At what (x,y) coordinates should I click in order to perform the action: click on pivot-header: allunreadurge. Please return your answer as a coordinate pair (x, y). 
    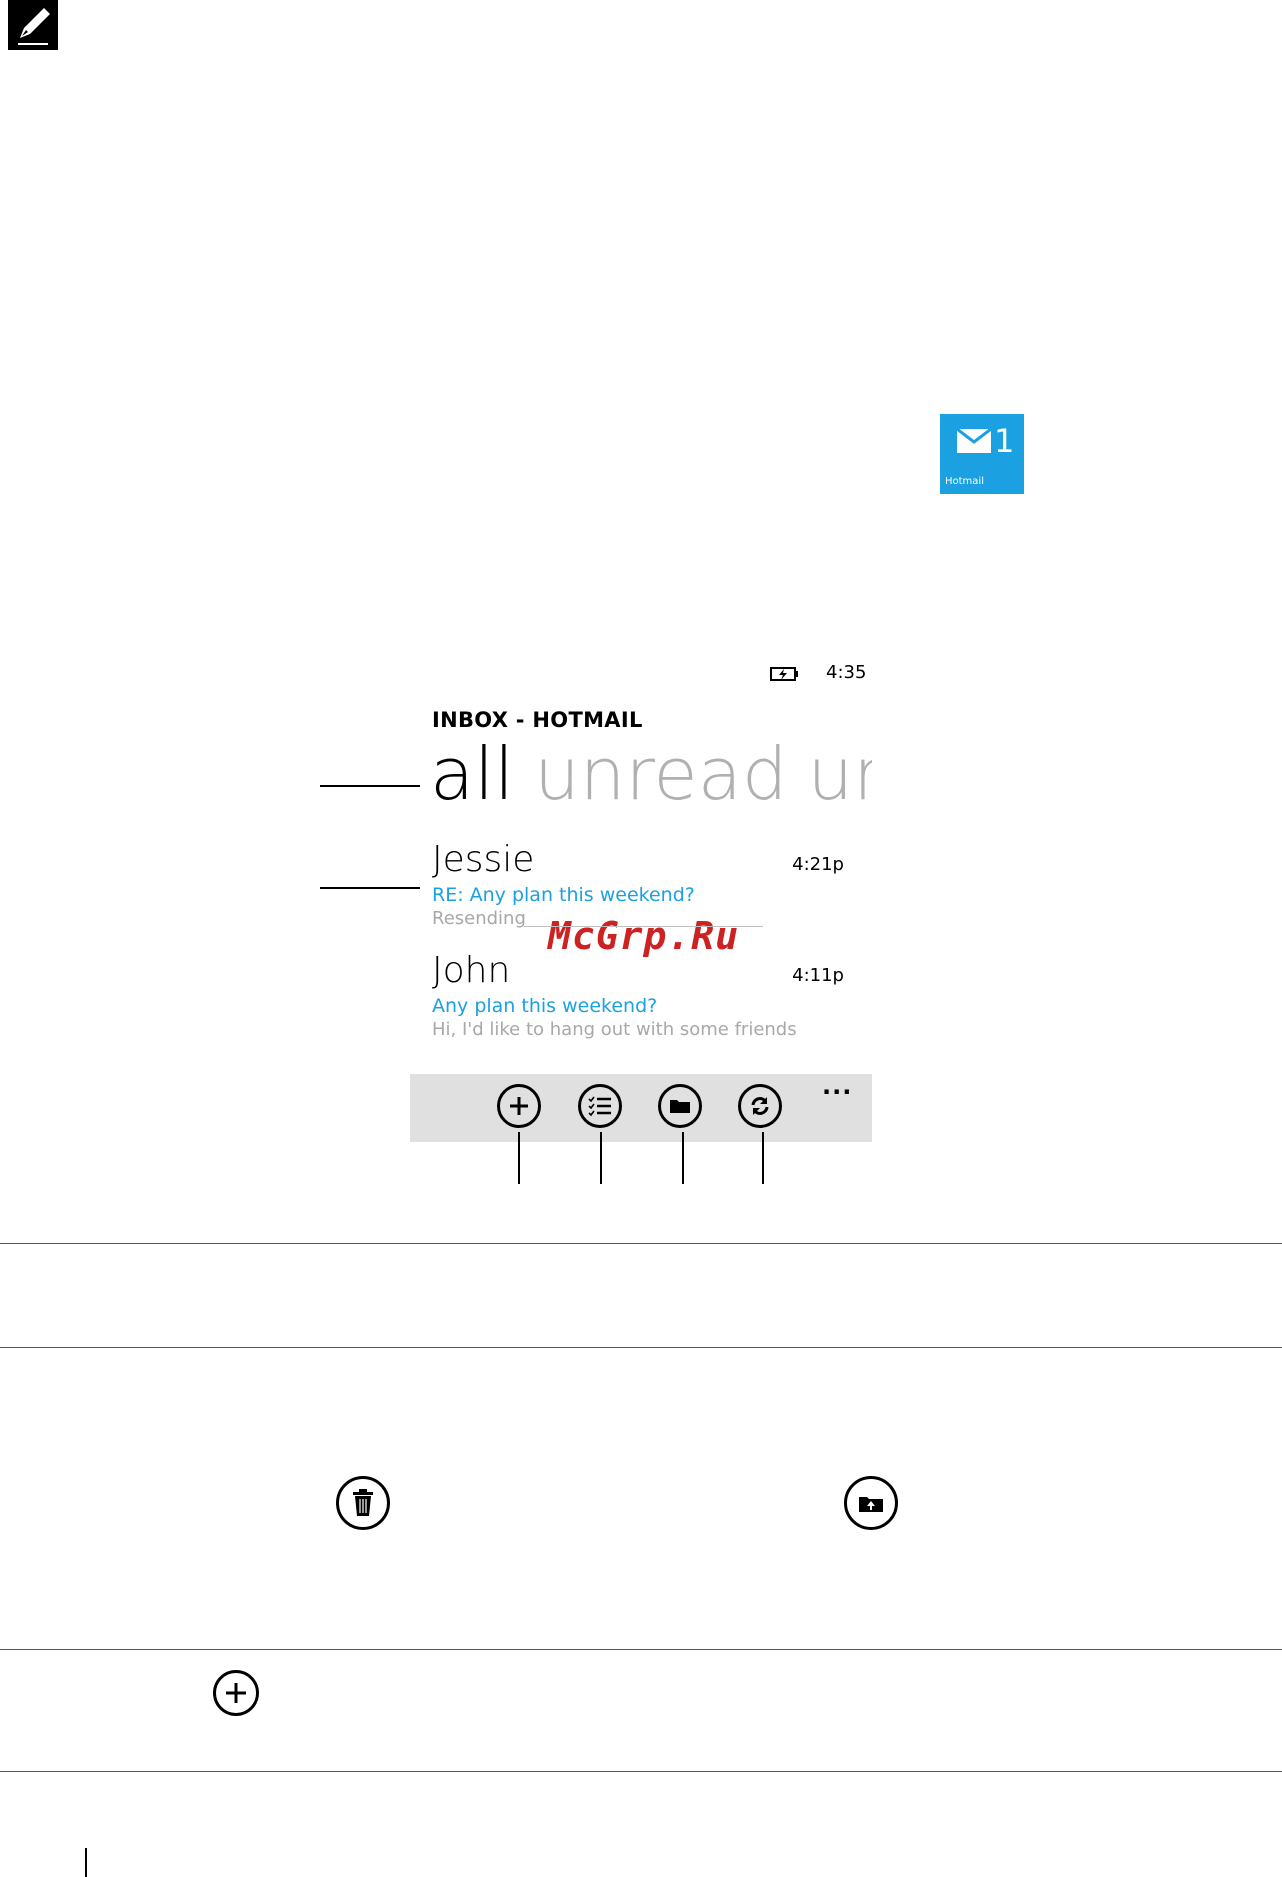
    Looking at the image, I should click on (651, 774).